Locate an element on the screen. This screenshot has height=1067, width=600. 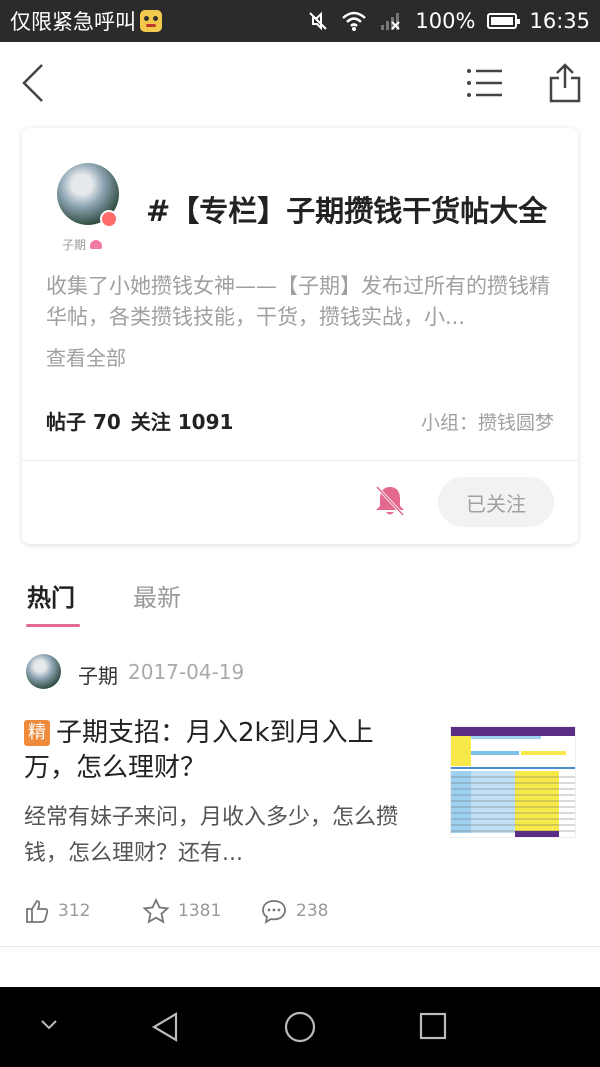
status-left: 仅限紧急呼叫 is located at coordinates (86, 21).